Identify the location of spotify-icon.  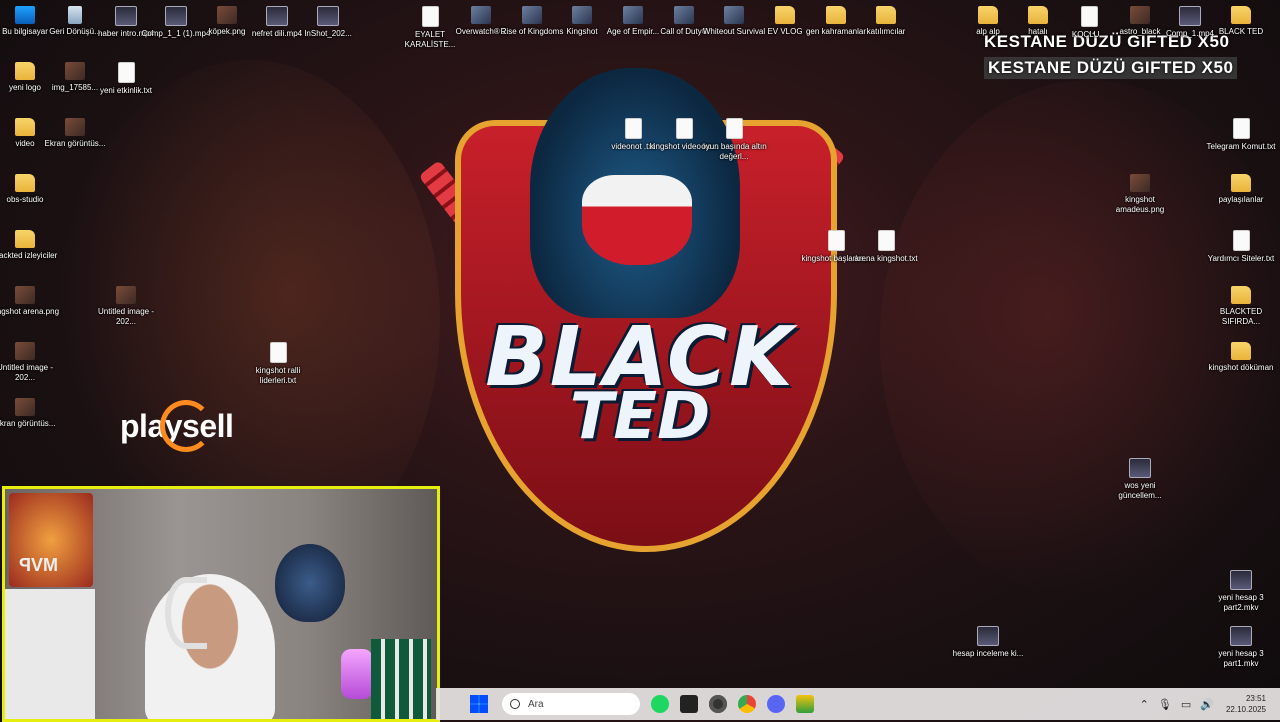
(660, 704).